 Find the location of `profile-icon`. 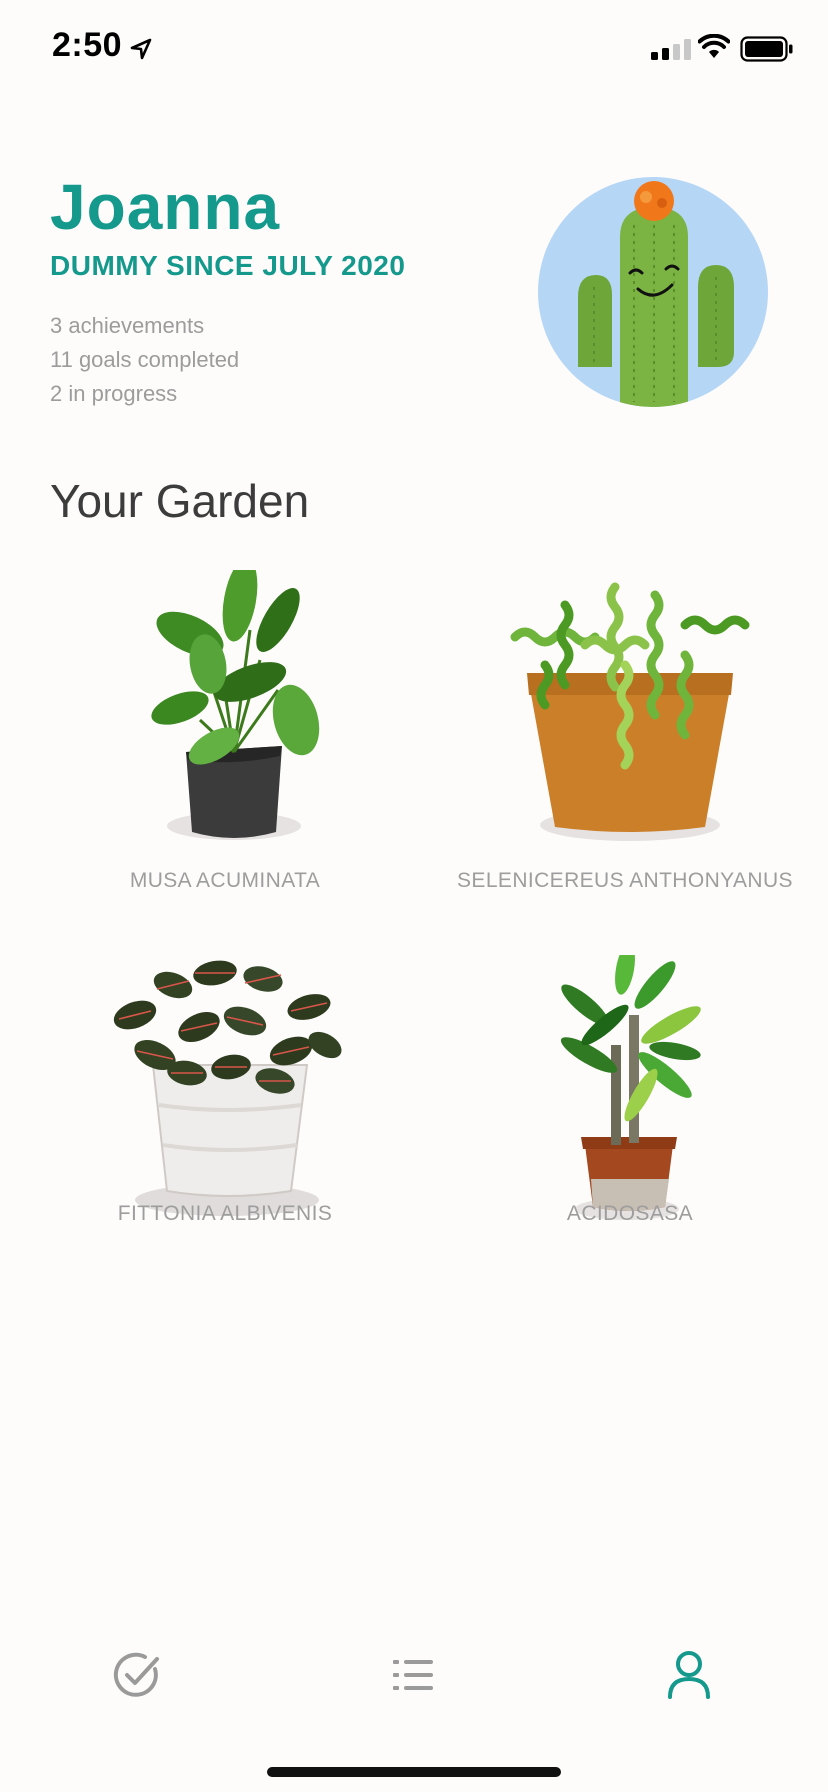

profile-icon is located at coordinates (689, 1675).